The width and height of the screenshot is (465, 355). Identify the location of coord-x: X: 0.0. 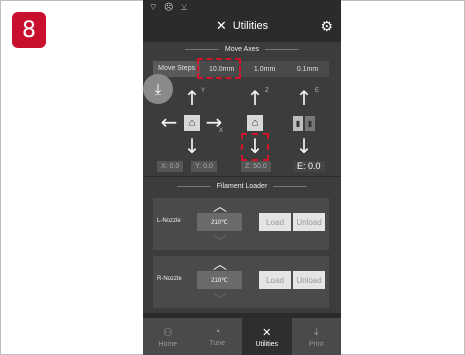
(170, 166).